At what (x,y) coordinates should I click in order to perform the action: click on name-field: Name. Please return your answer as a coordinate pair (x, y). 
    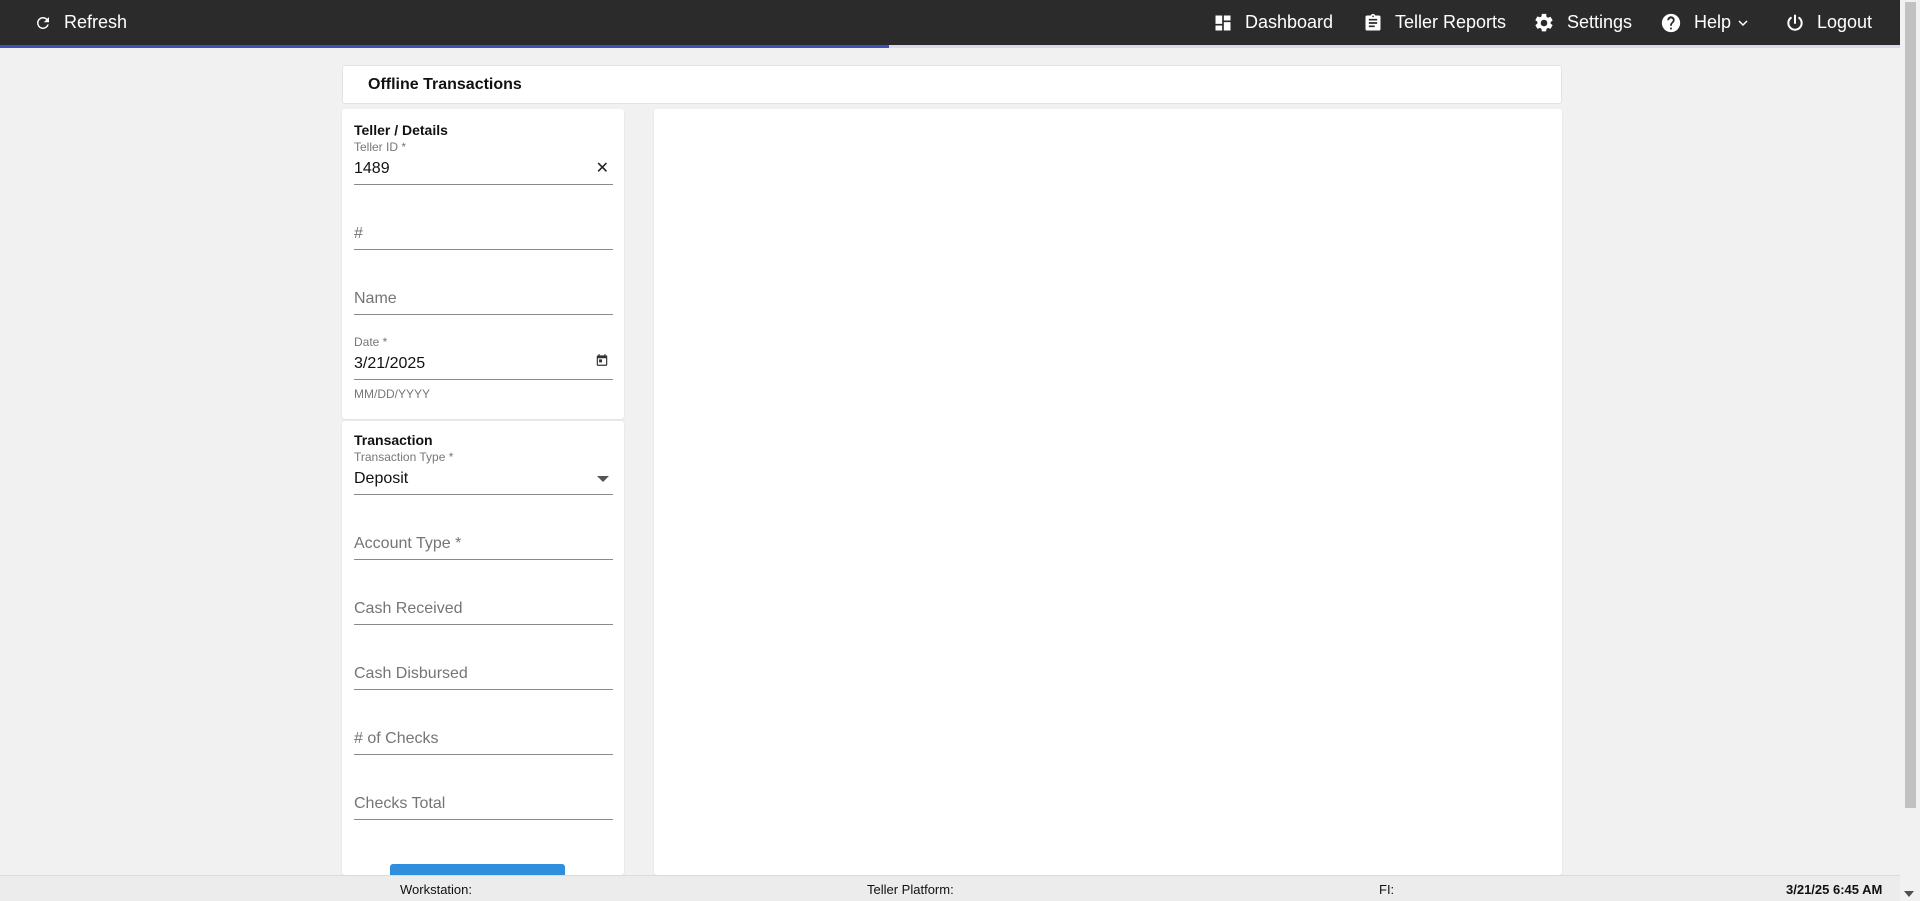
    Looking at the image, I should click on (483, 293).